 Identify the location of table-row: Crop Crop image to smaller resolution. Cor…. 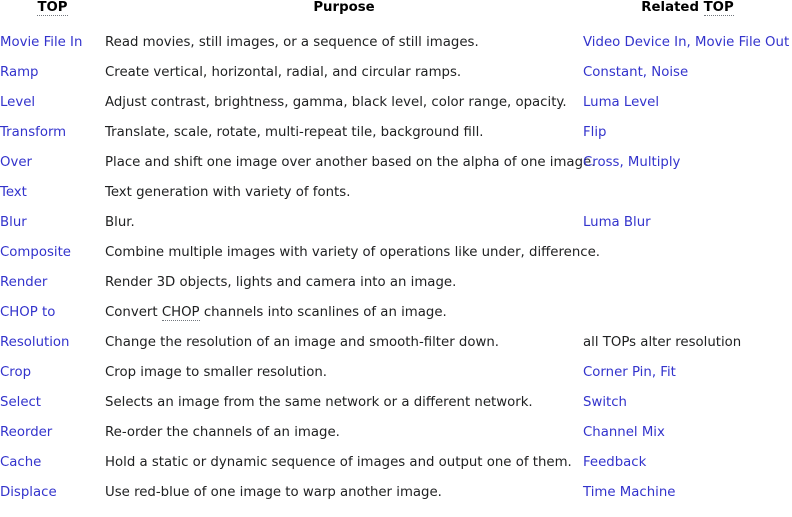
(396, 372).